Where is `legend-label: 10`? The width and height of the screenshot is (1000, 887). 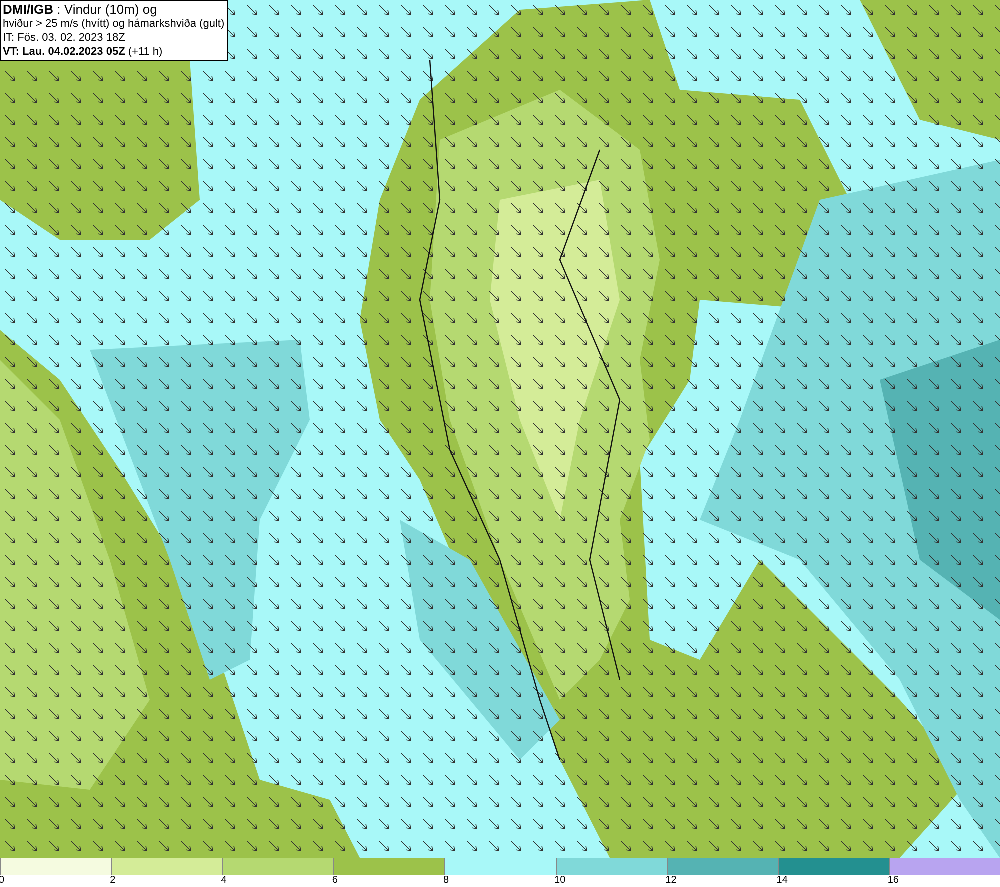
legend-label: 10 is located at coordinates (560, 881).